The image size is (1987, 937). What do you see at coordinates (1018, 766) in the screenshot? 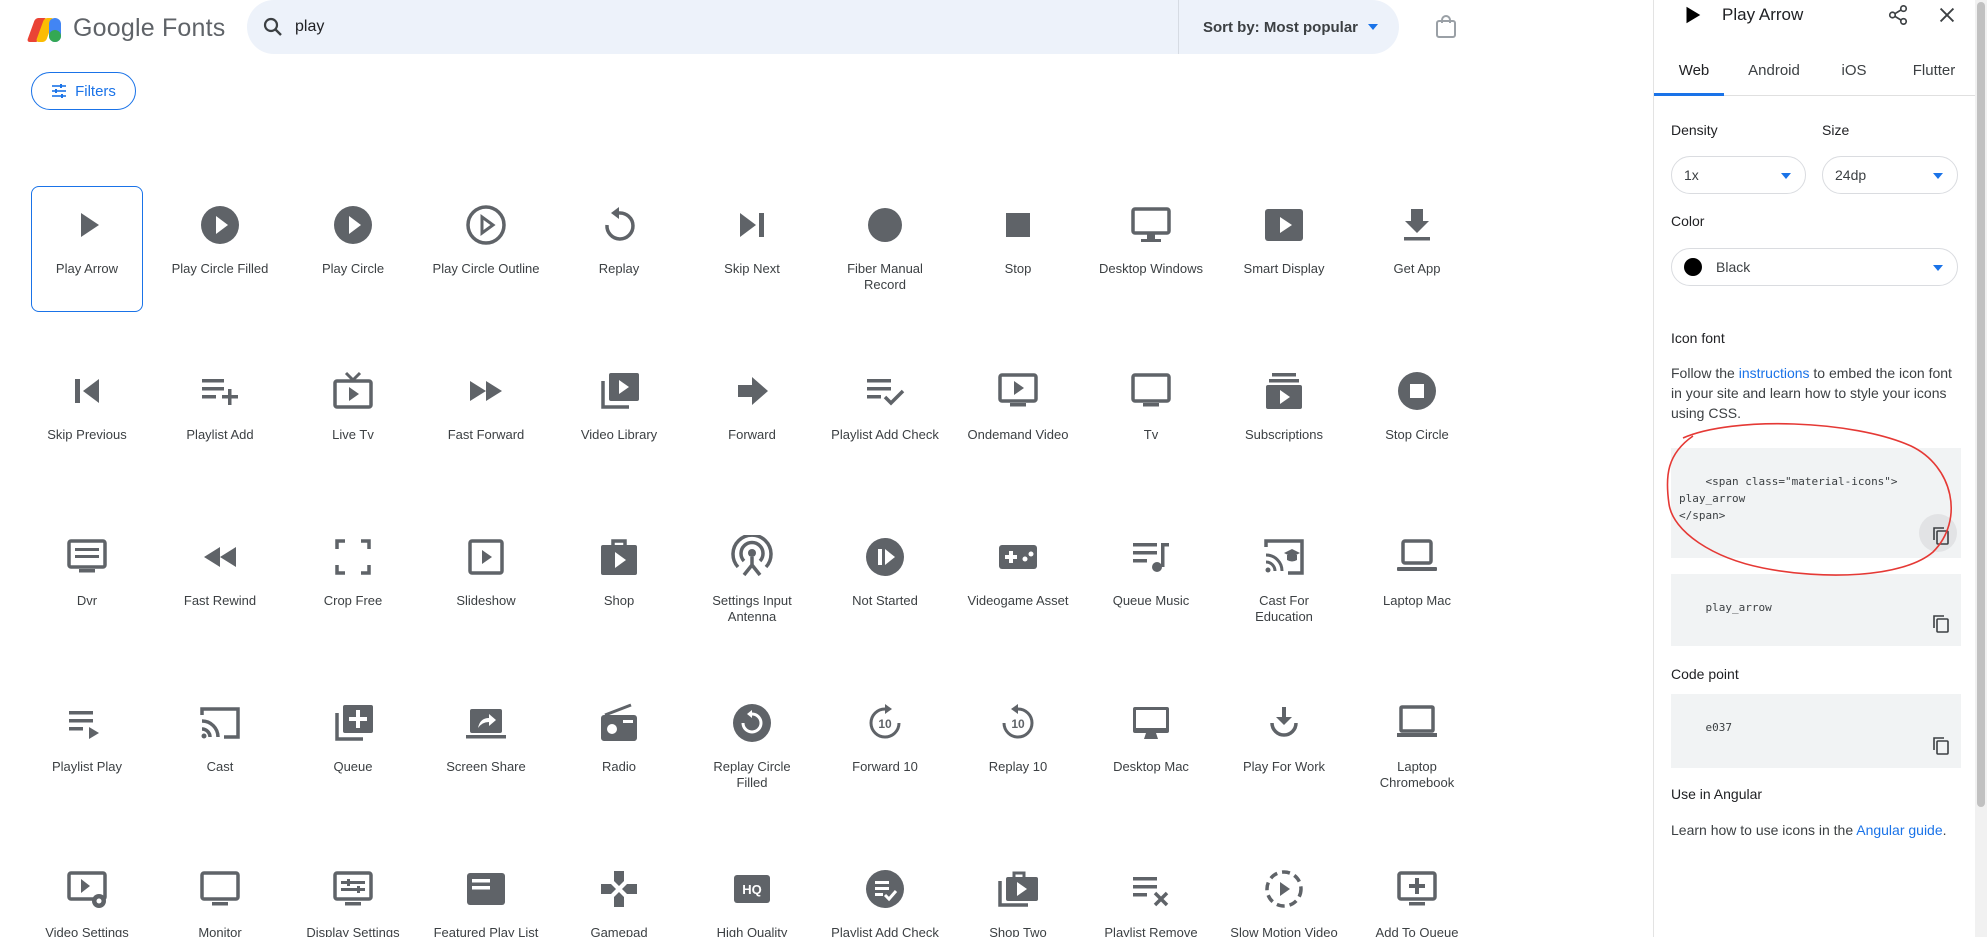
I see `icon-tile-label: Replay 10` at bounding box center [1018, 766].